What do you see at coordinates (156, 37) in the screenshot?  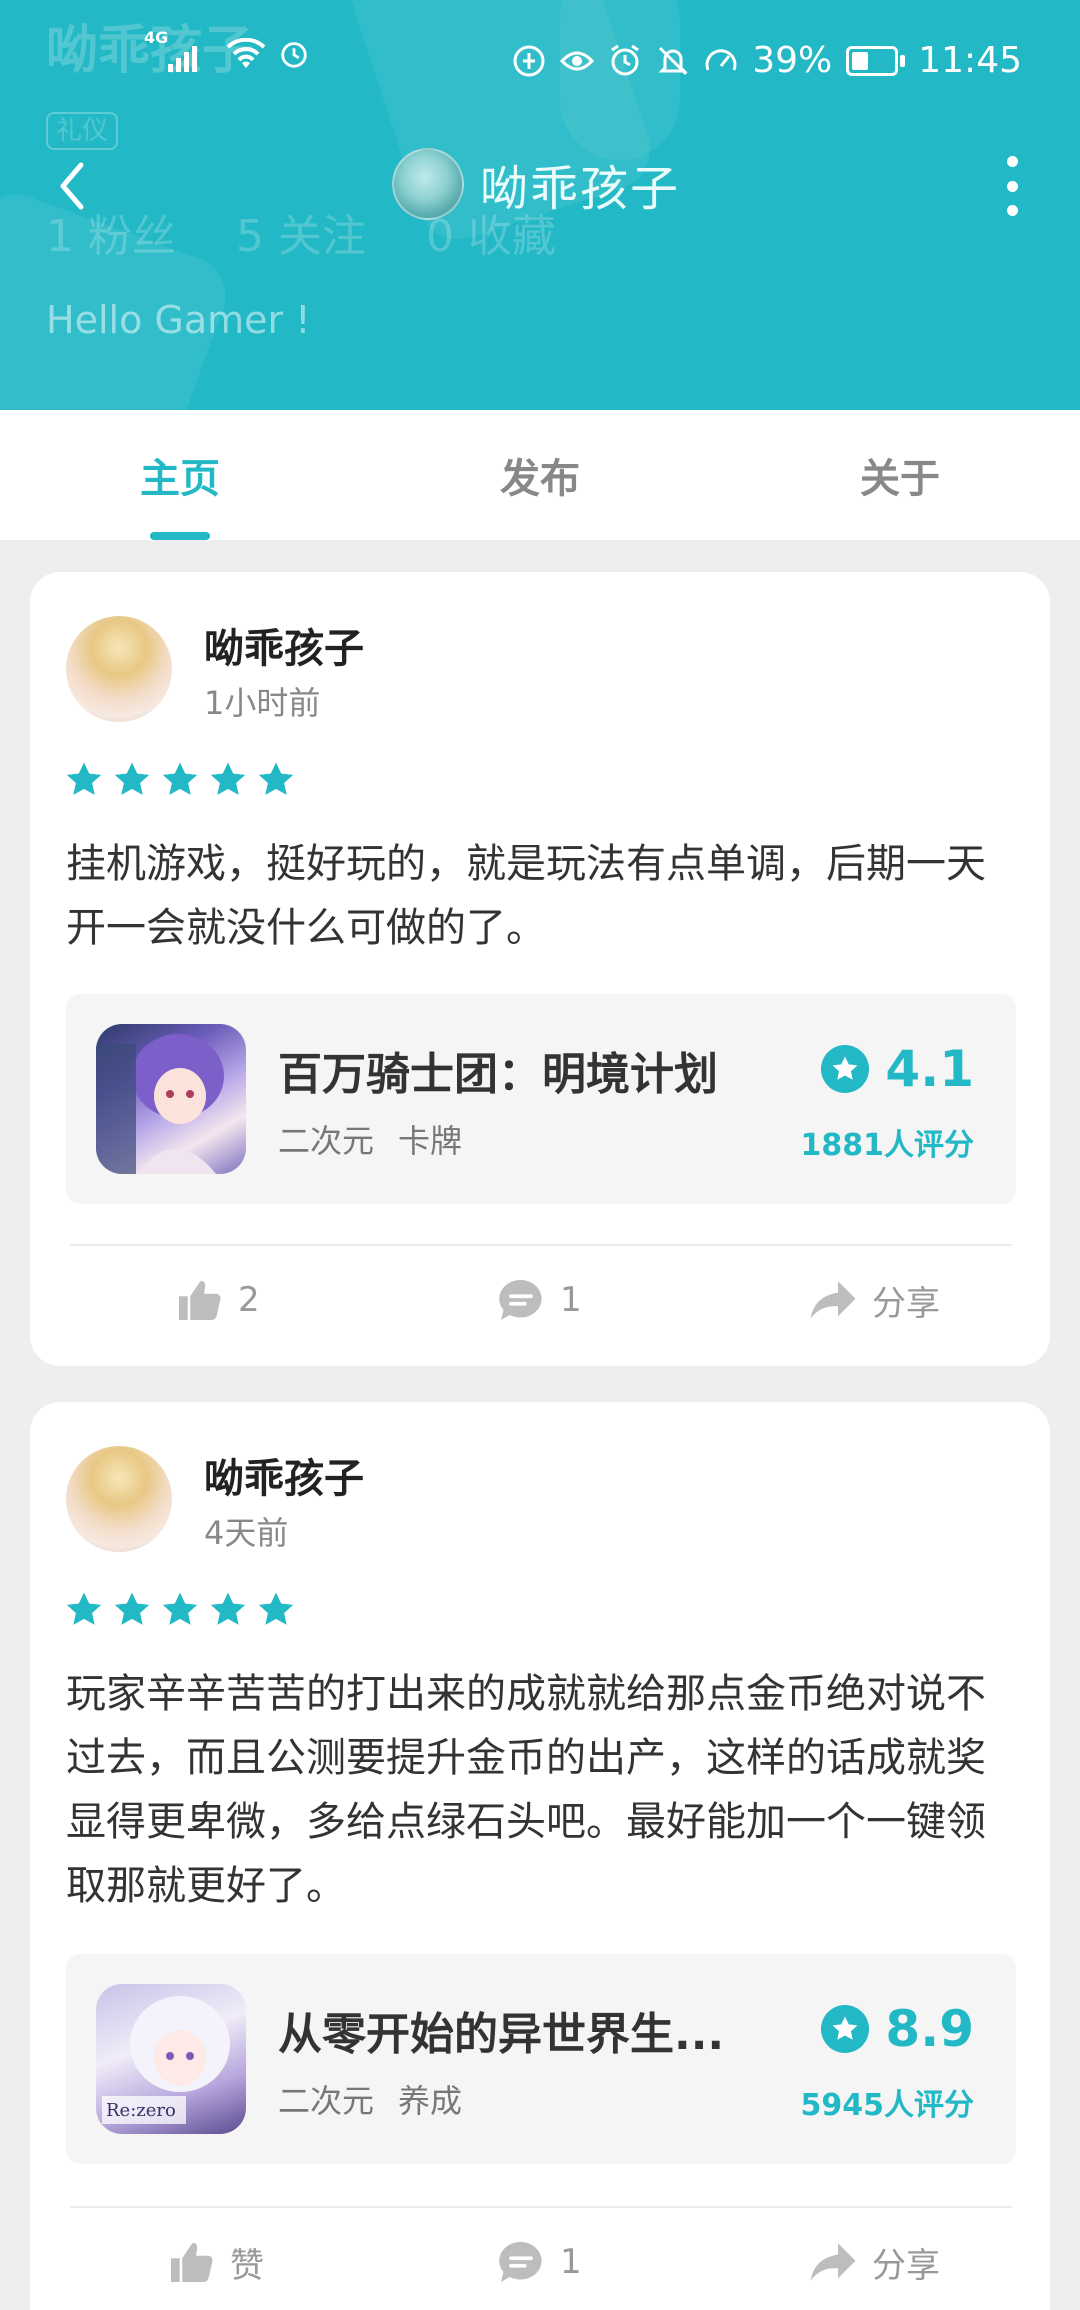 I see `network-type: 4G` at bounding box center [156, 37].